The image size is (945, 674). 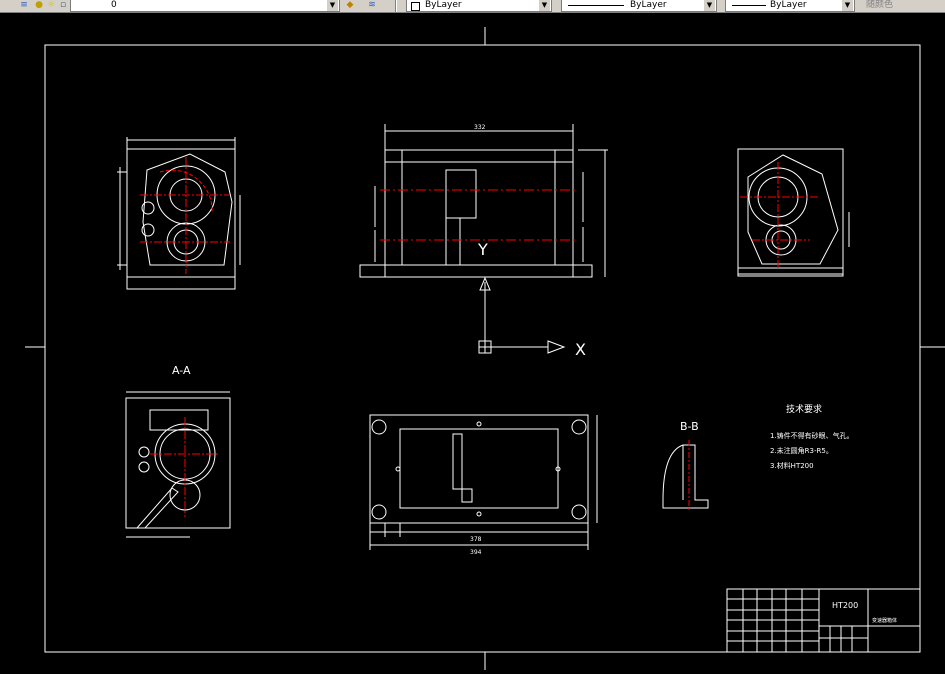 I want to click on title-block-name: 变速器箱体, so click(x=884, y=620).